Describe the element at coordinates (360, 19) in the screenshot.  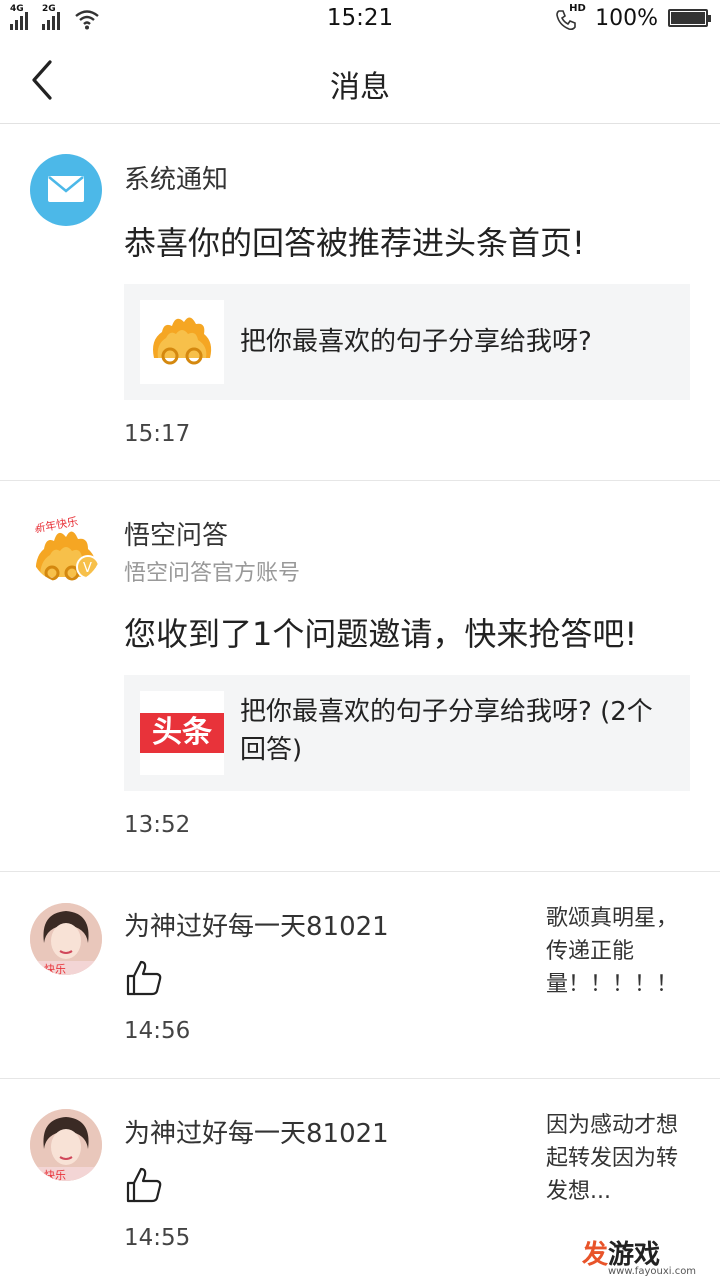
I see `status-bar: 4G 2G 15:21 HD 100%` at that location.